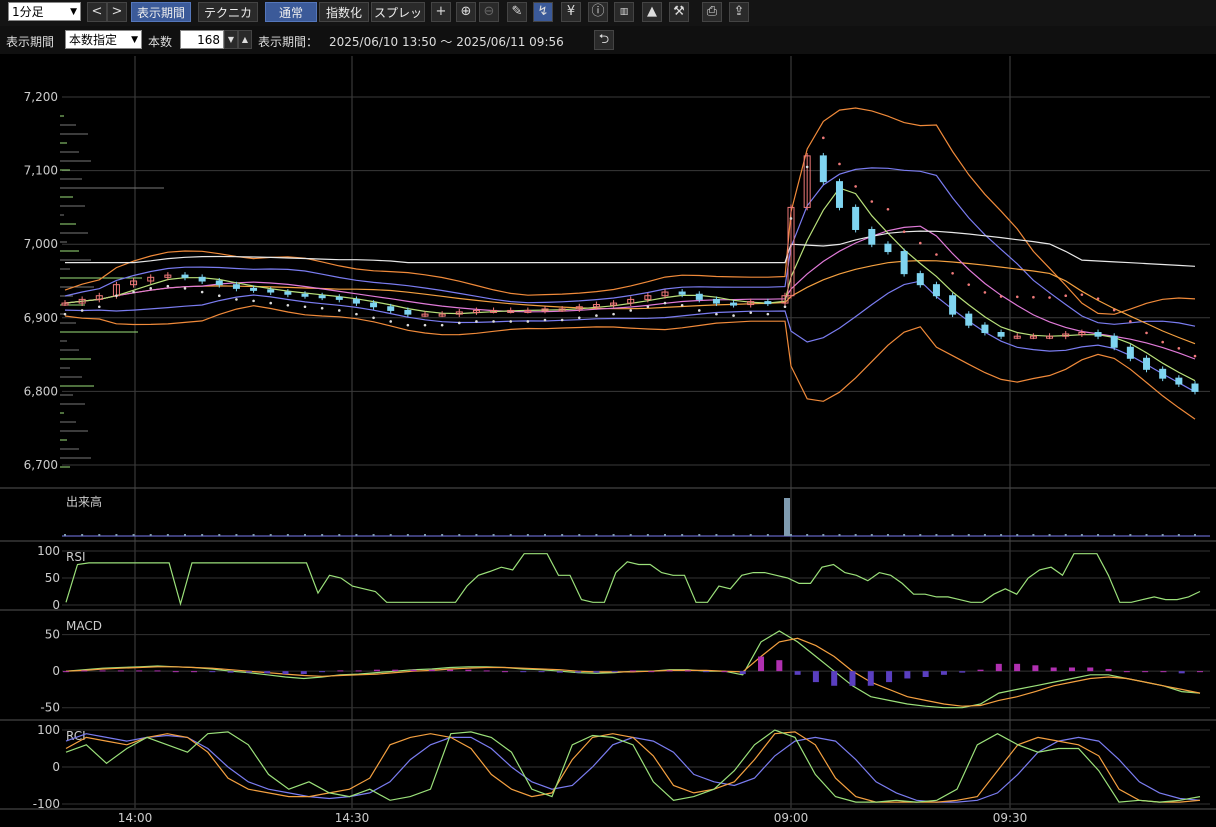 The height and width of the screenshot is (827, 1216). What do you see at coordinates (97, 12) in the screenshot?
I see `prev-icon: <` at bounding box center [97, 12].